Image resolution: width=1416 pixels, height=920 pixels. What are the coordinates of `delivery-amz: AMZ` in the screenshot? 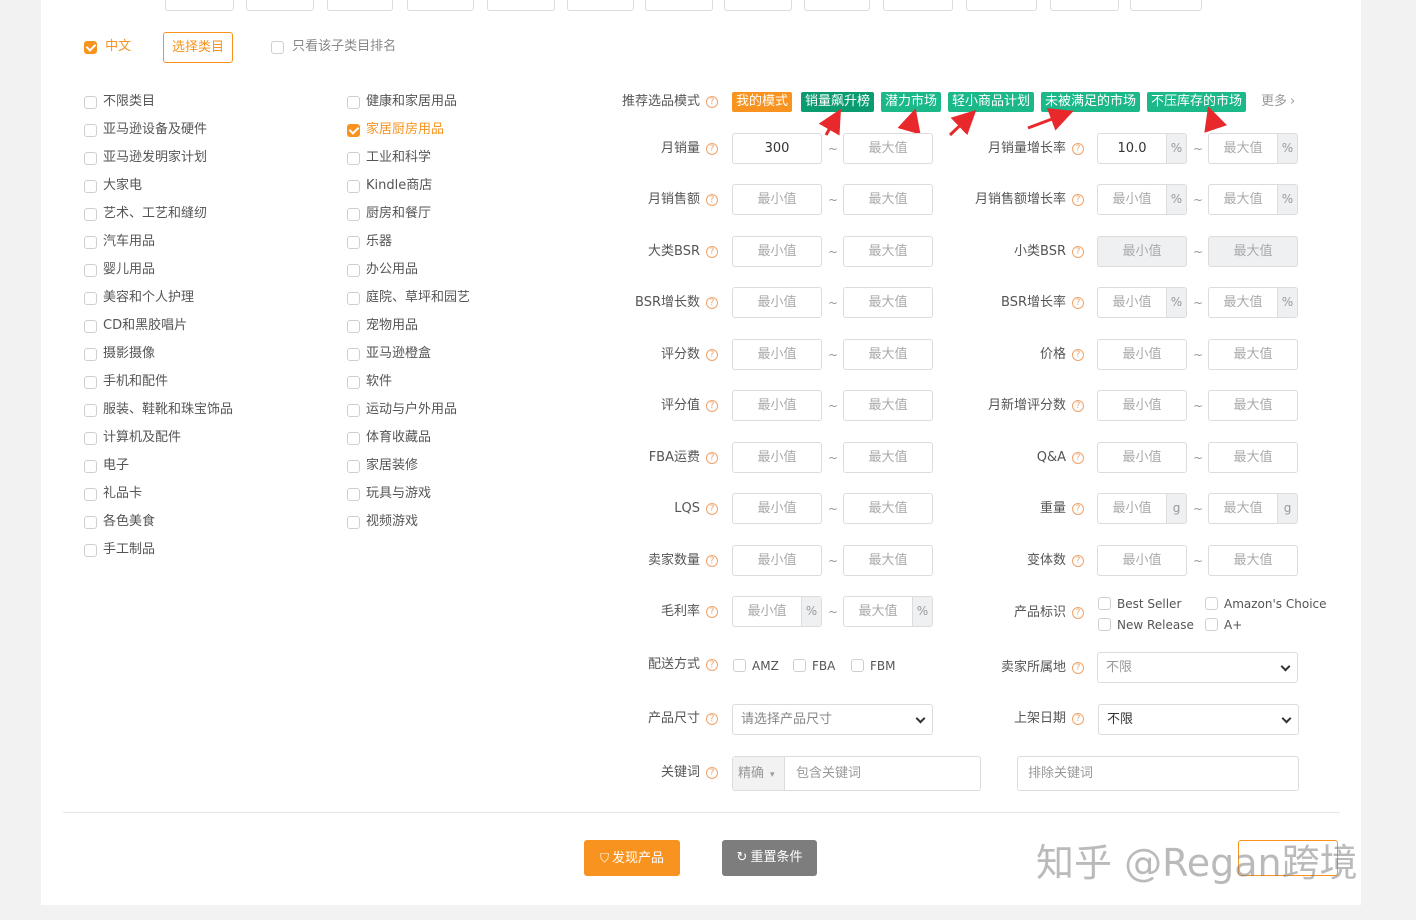 It's located at (756, 665).